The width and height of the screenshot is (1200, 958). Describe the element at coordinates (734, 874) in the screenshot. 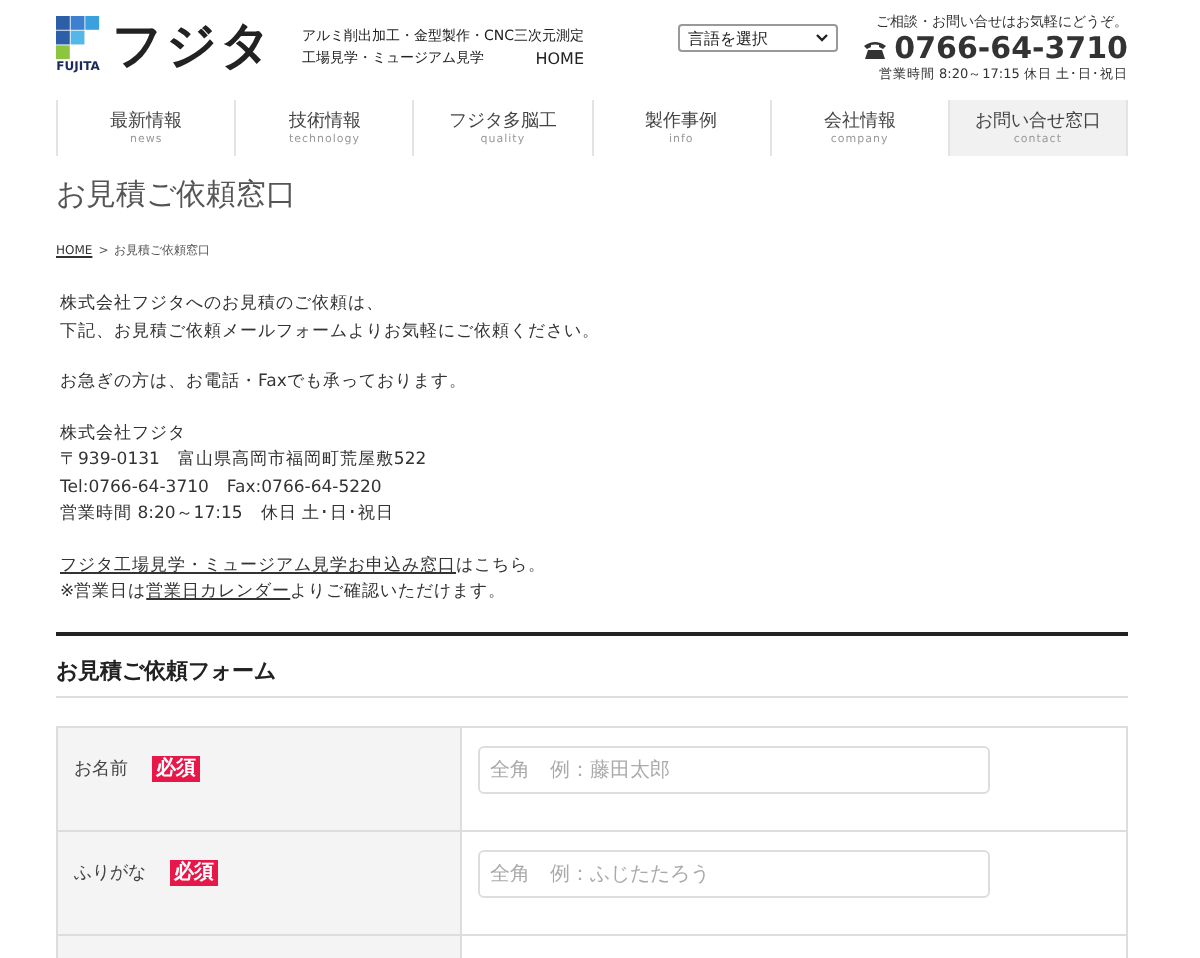

I see `input-field: 全角 例：ふじたたろう` at that location.